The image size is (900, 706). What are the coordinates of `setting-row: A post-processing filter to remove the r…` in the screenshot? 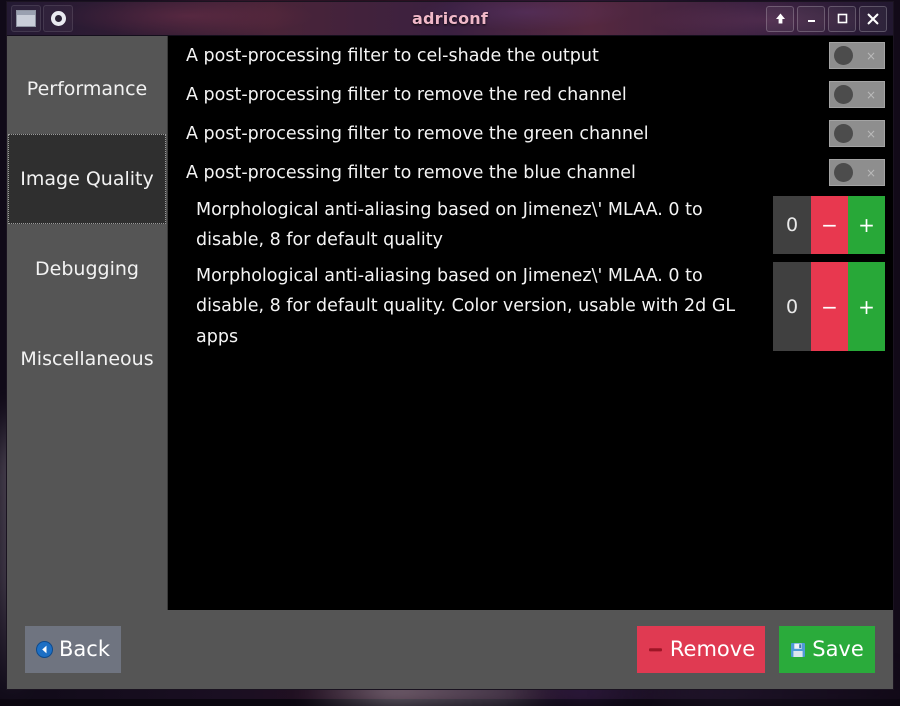 It's located at (530, 94).